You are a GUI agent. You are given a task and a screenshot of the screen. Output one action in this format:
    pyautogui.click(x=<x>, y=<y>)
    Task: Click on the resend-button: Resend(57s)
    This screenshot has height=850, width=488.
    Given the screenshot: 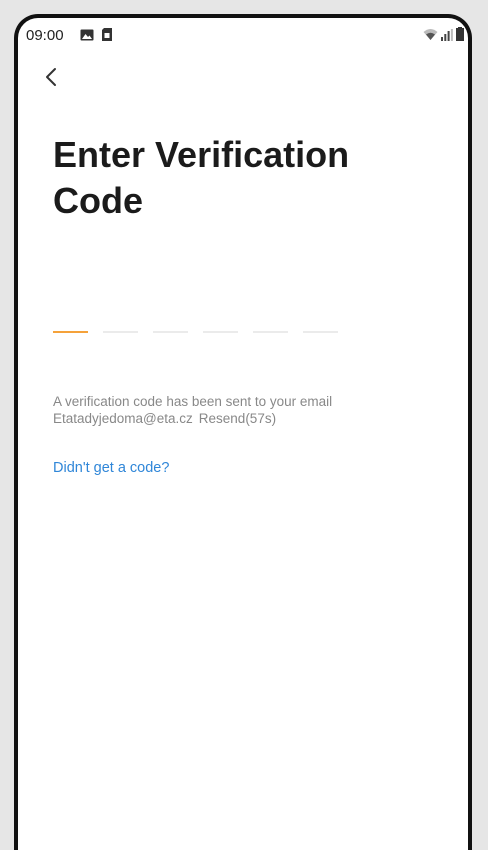 What is the action you would take?
    pyautogui.click(x=237, y=418)
    